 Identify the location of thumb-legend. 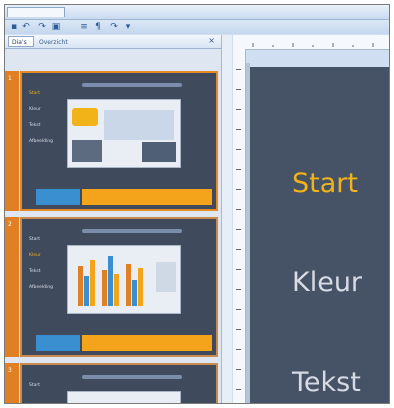
(166, 277).